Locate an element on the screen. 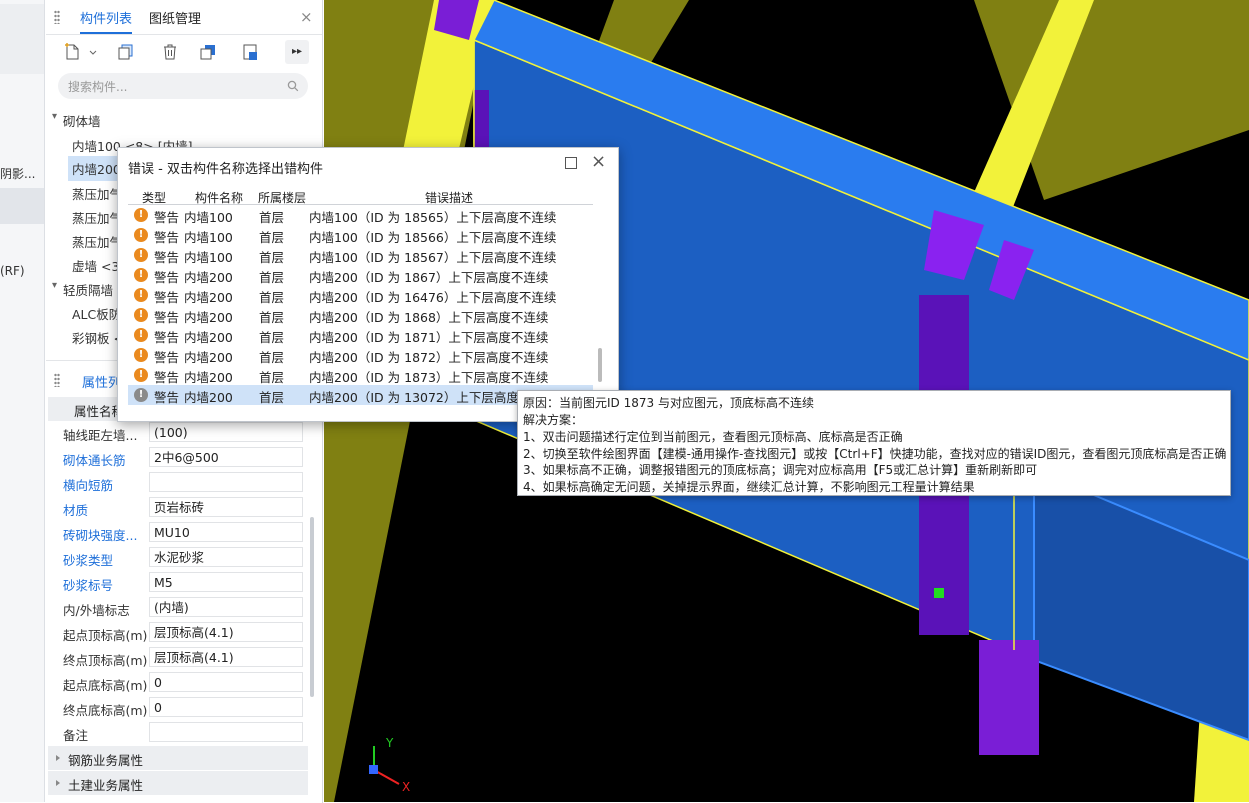 The height and width of the screenshot is (803, 1249). error-cell-desc: 内墙200（ID 为 16476）上下层高度不连续 is located at coordinates (433, 297).